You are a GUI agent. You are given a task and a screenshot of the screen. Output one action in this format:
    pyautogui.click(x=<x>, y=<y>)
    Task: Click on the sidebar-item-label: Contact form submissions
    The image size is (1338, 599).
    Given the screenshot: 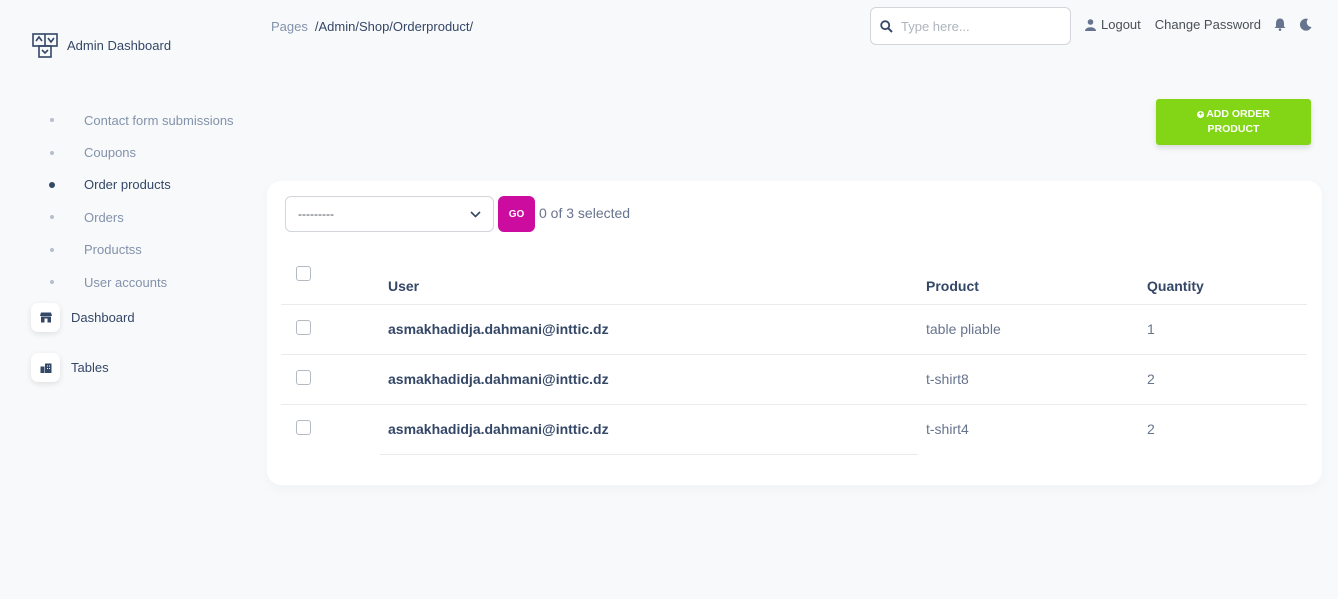 What is the action you would take?
    pyautogui.click(x=159, y=120)
    